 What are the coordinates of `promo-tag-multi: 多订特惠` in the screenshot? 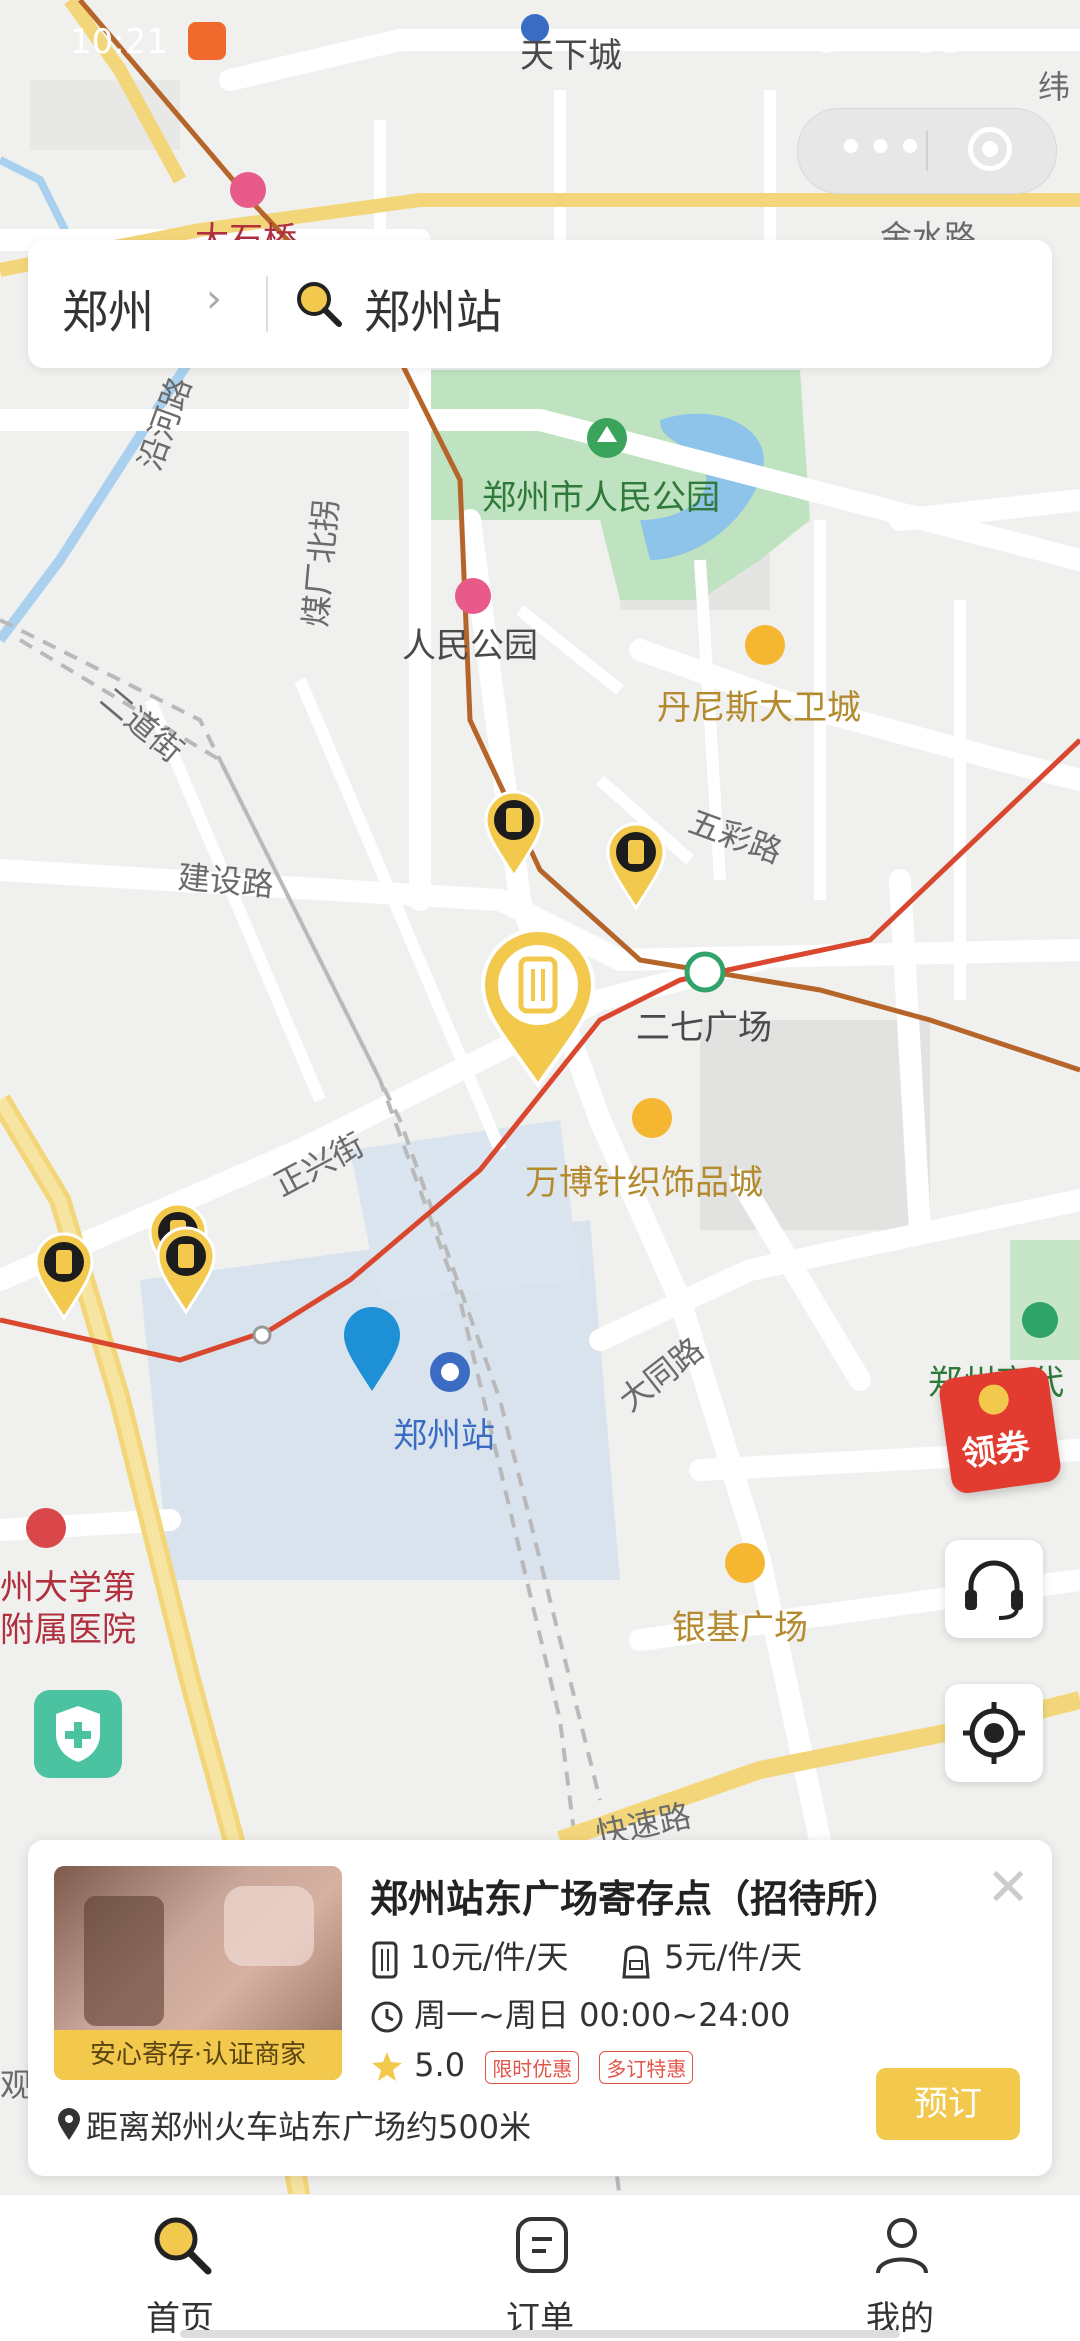 It's located at (646, 2067).